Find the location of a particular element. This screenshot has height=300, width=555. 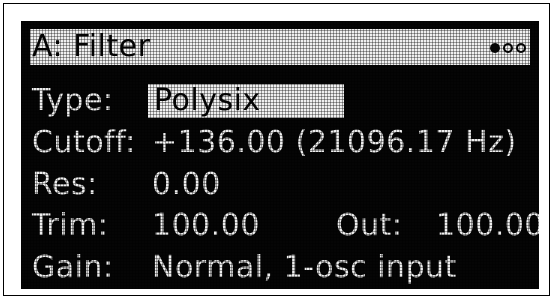

page-dot-3-icon is located at coordinates (521, 48).